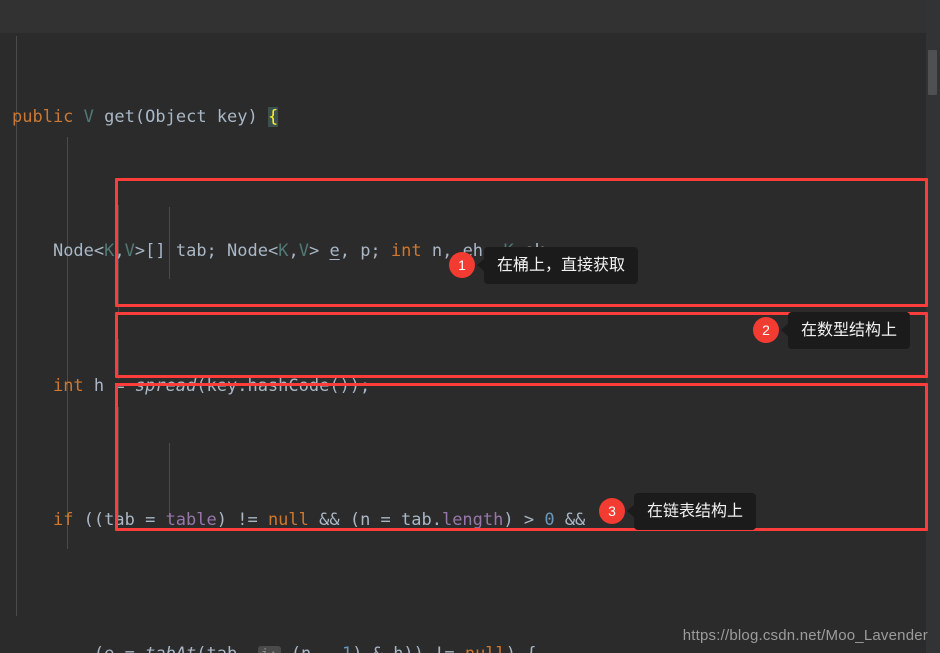  Describe the element at coordinates (766, 330) in the screenshot. I see `annotation-badge-2: 2` at that location.